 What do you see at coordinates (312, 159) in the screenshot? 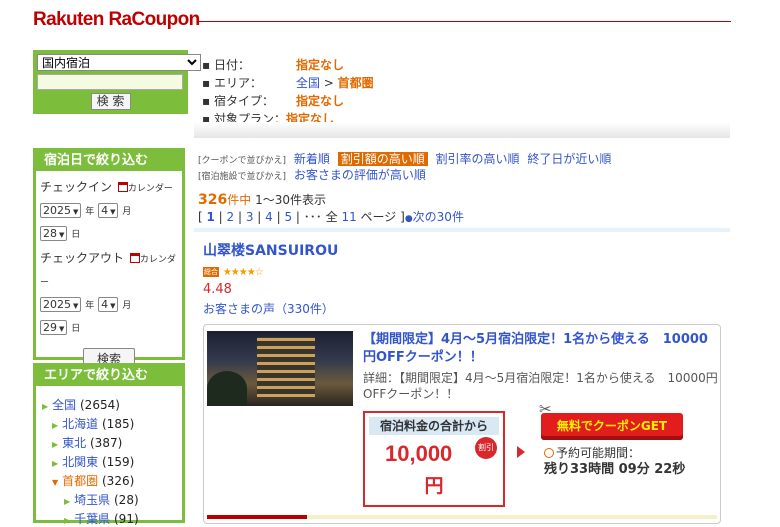
I see `sort-newest: 新着順` at bounding box center [312, 159].